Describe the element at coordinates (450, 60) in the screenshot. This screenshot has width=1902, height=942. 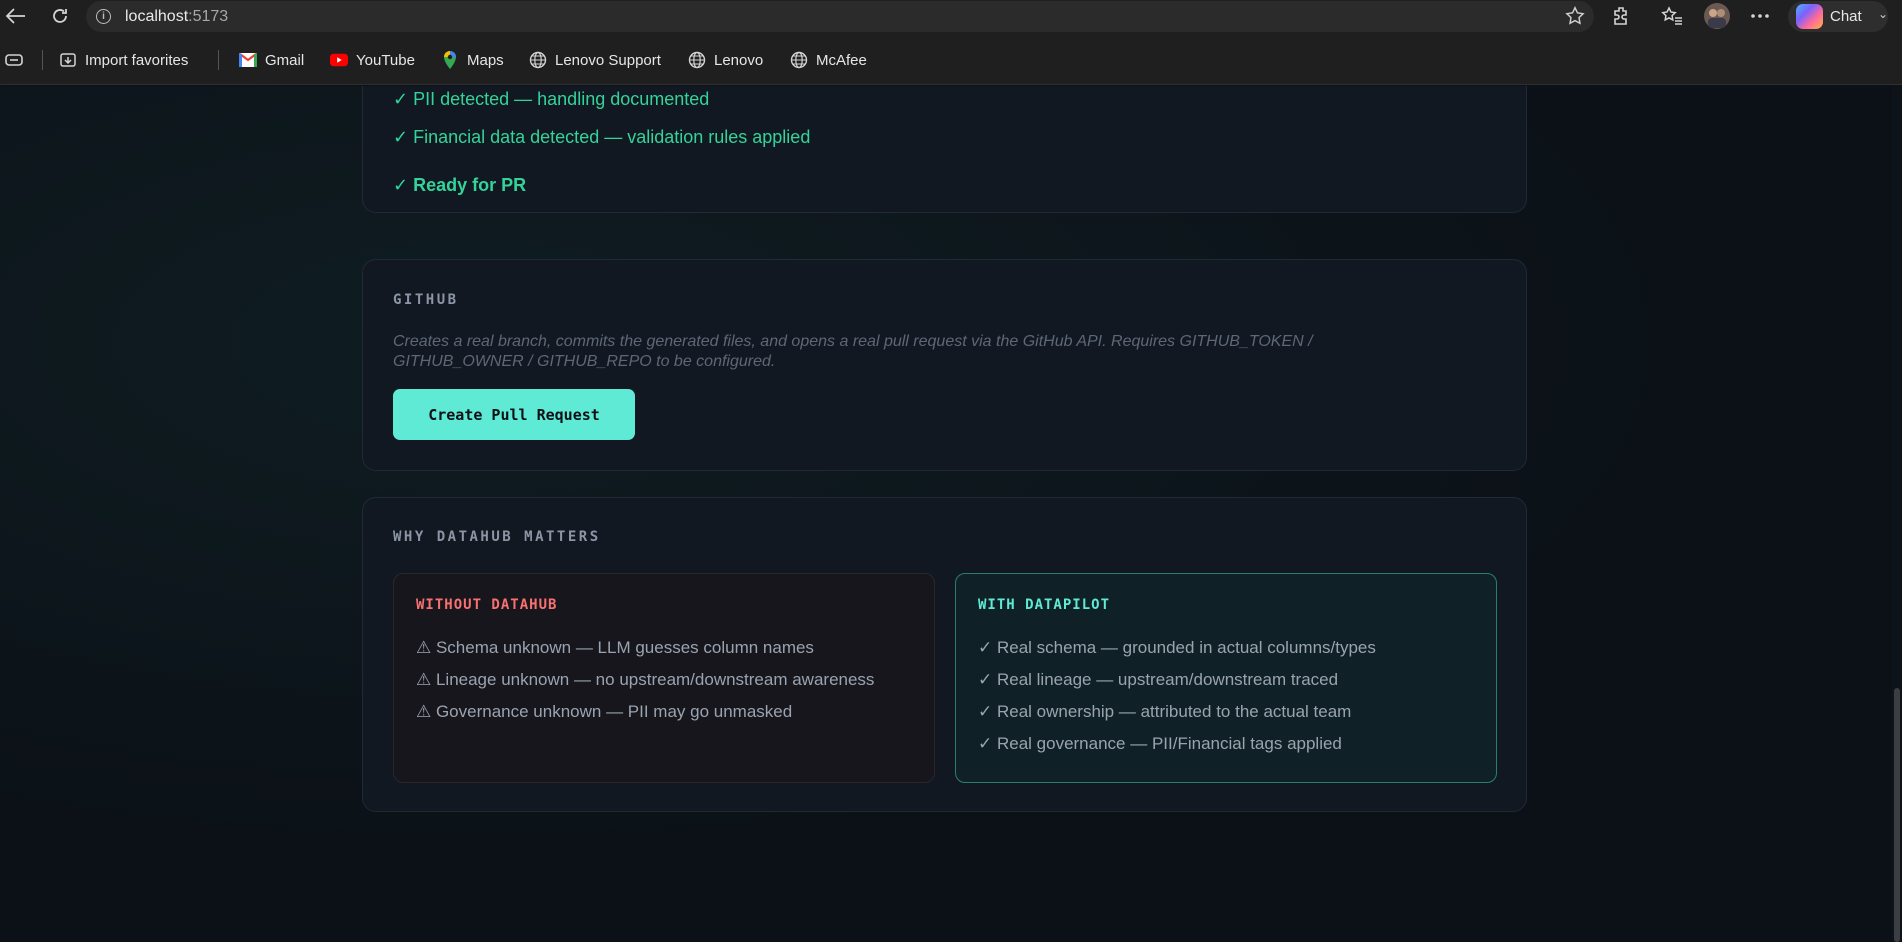
I see `maps-icon` at that location.